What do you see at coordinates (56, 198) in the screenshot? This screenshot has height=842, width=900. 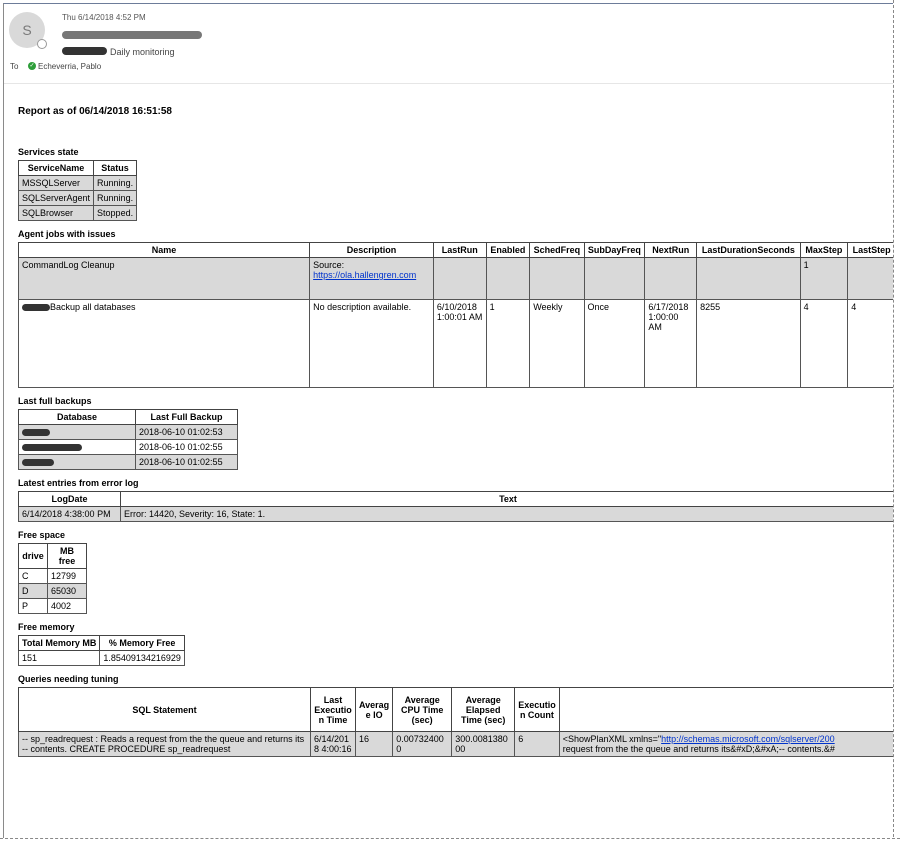 I see `service-name: SQLServerAgent` at bounding box center [56, 198].